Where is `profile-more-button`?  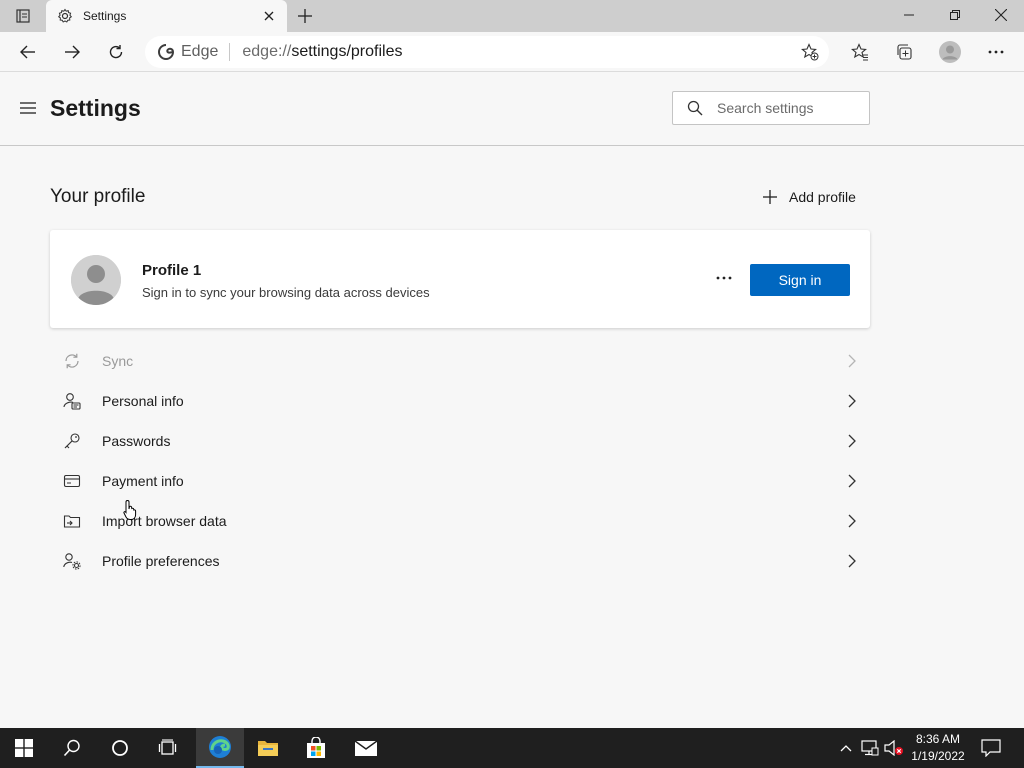 profile-more-button is located at coordinates (724, 278).